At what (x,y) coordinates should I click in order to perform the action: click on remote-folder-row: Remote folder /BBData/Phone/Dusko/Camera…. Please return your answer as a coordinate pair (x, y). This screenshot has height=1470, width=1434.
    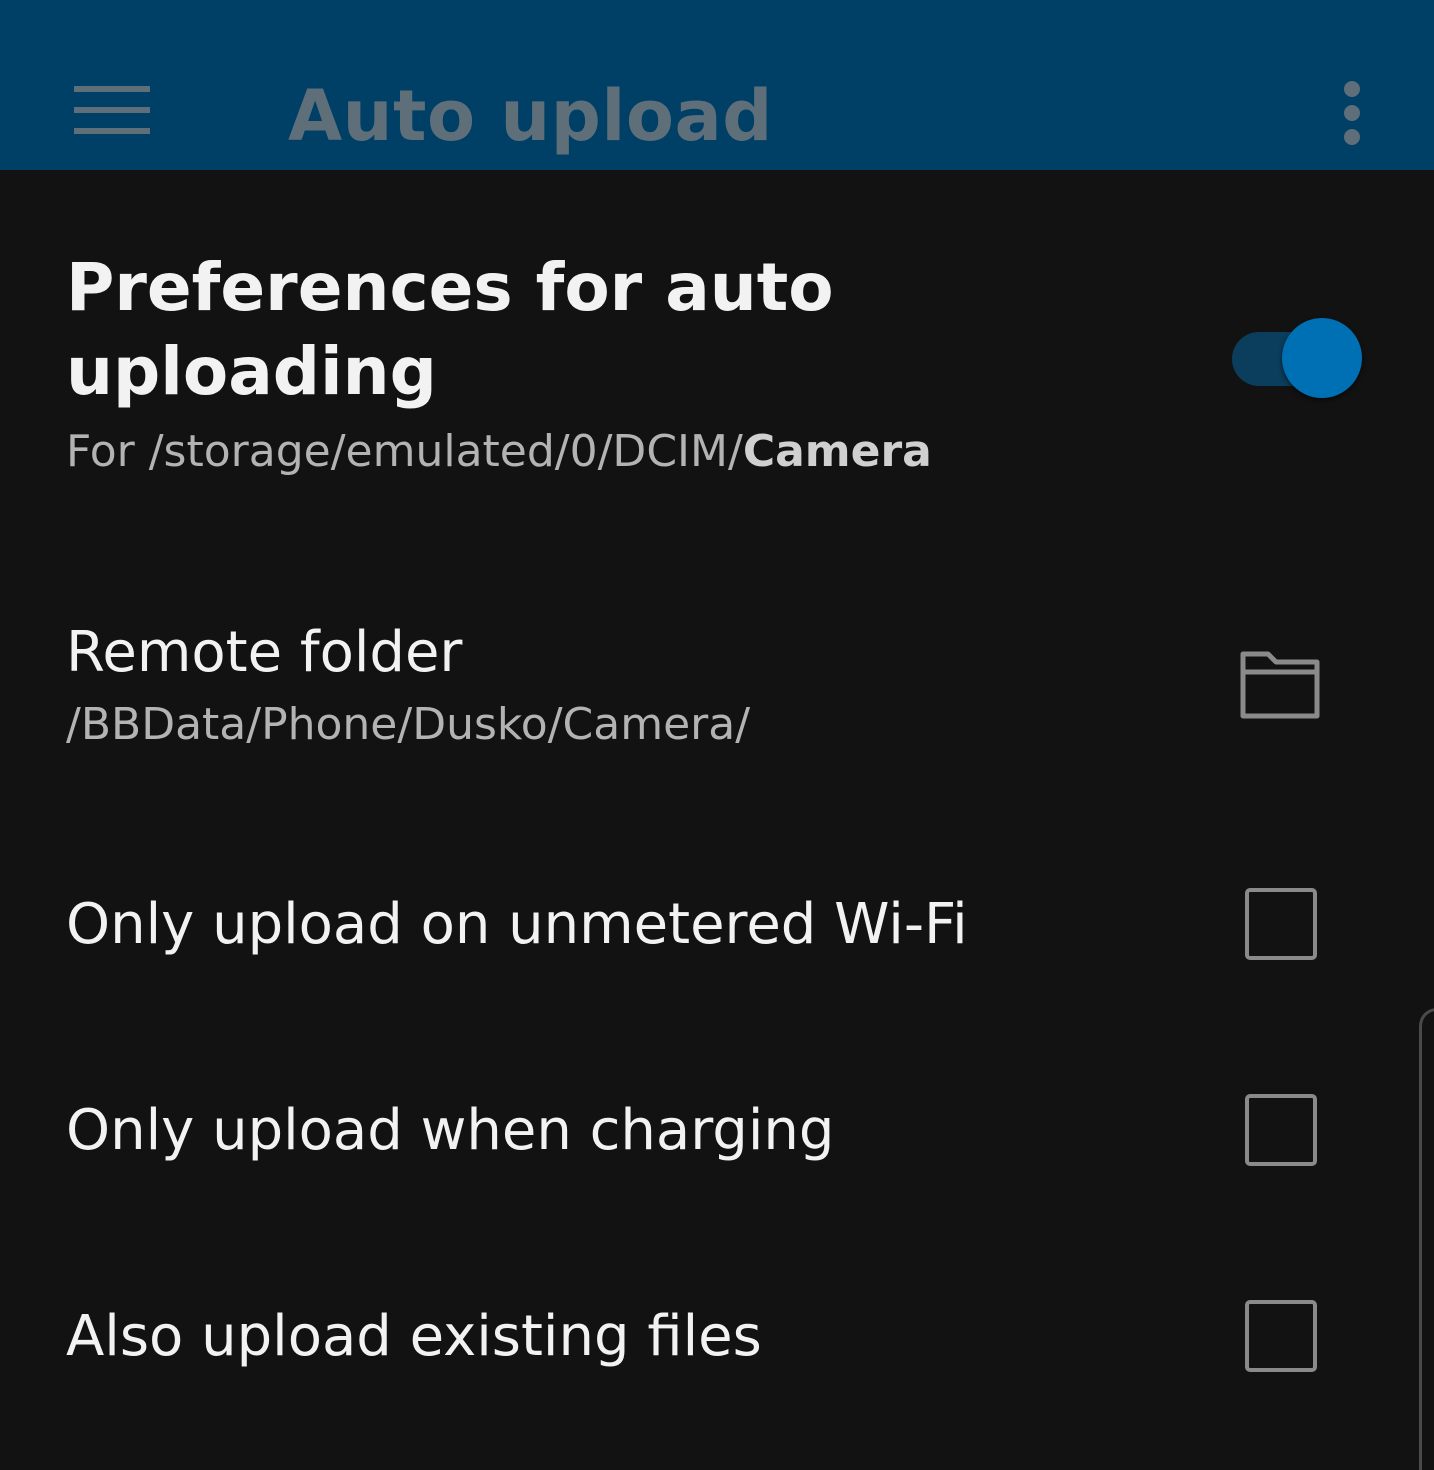
    Looking at the image, I should click on (717, 690).